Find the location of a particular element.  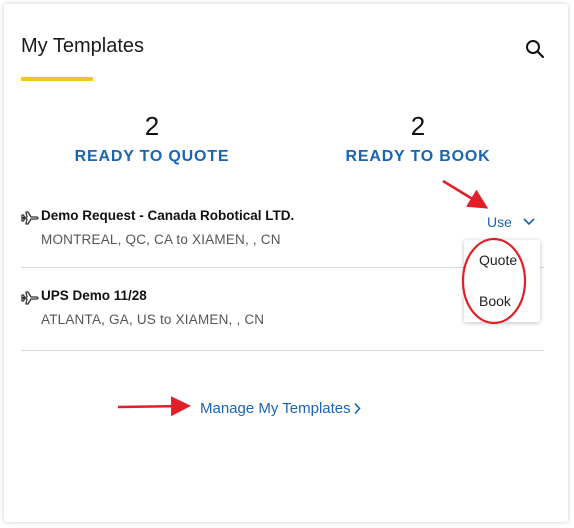

use-dropdown-menu: Quote Book is located at coordinates (502, 281).